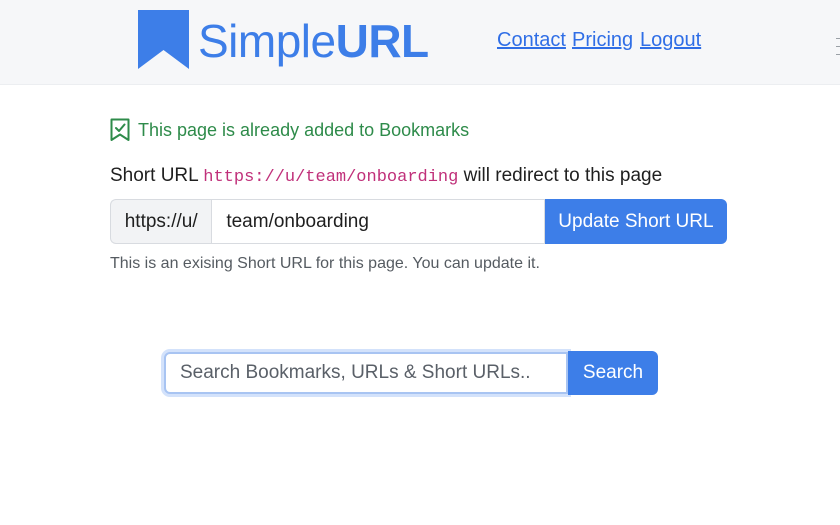  I want to click on bookmark-status-text: This page is already added to Bookmarks, so click(304, 129).